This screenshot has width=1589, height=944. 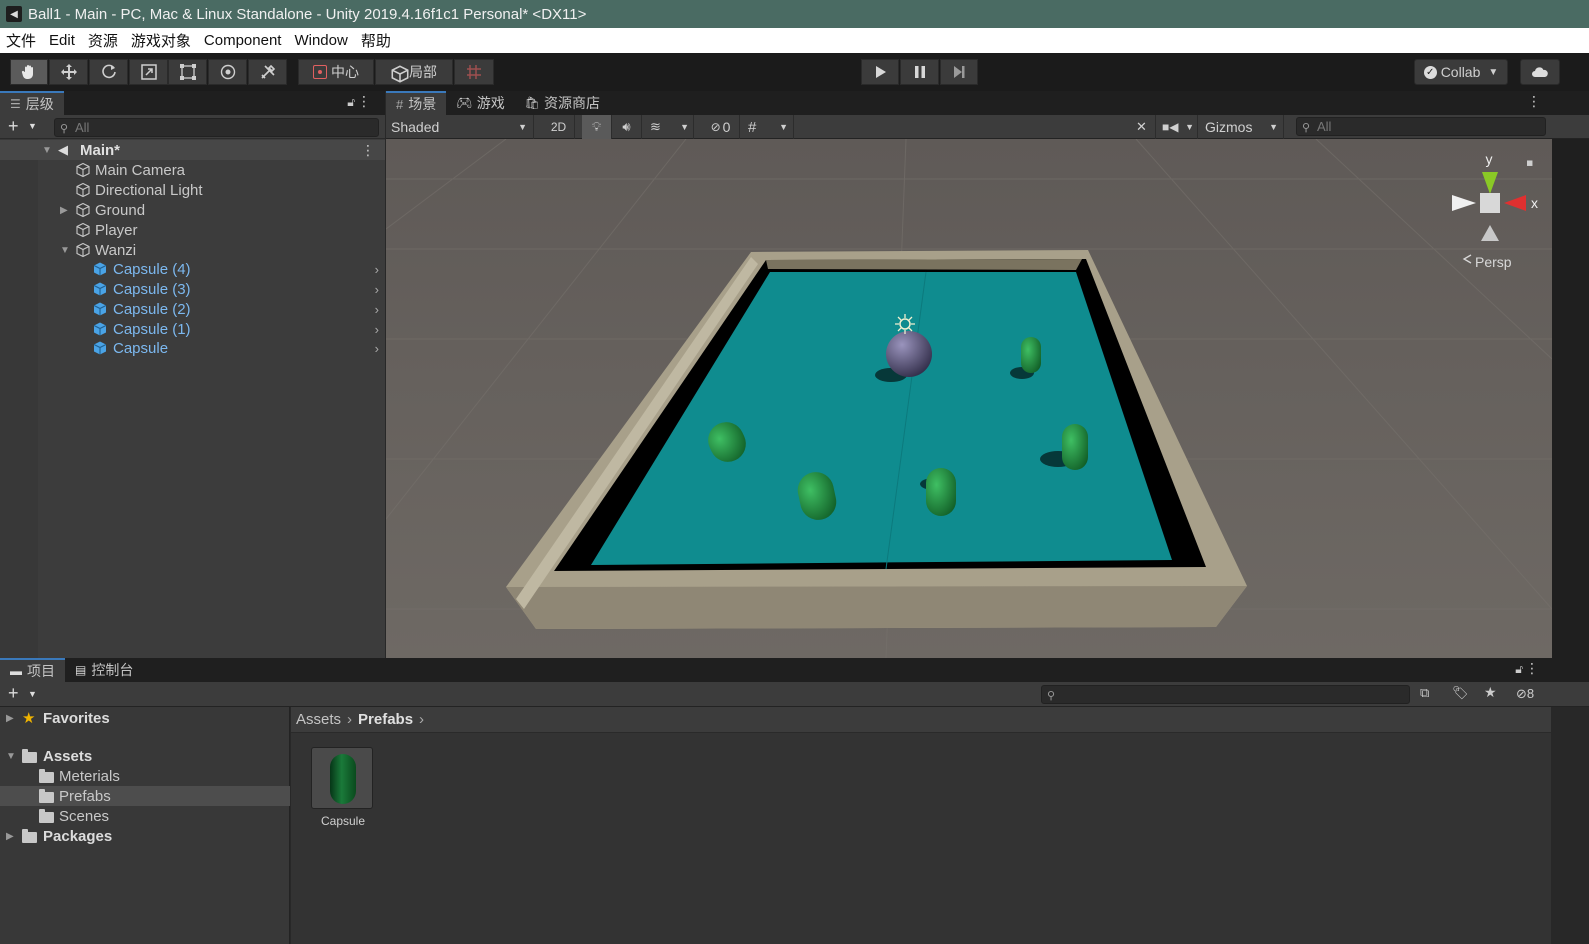 I want to click on menu-edit: Edit, so click(x=62, y=40).